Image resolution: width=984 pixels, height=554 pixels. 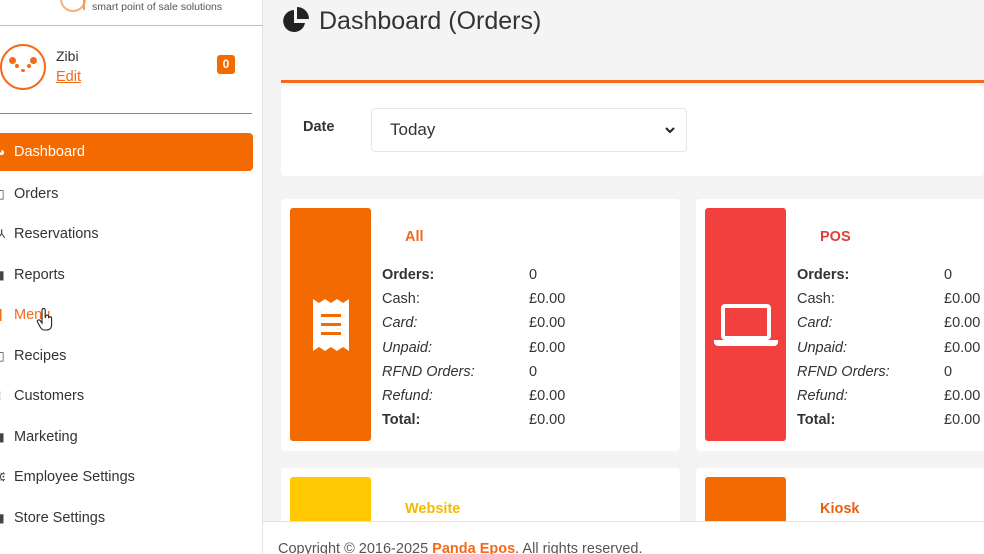 What do you see at coordinates (126, 194) in the screenshot?
I see `sidebar-item-orders: ▯ Orders` at bounding box center [126, 194].